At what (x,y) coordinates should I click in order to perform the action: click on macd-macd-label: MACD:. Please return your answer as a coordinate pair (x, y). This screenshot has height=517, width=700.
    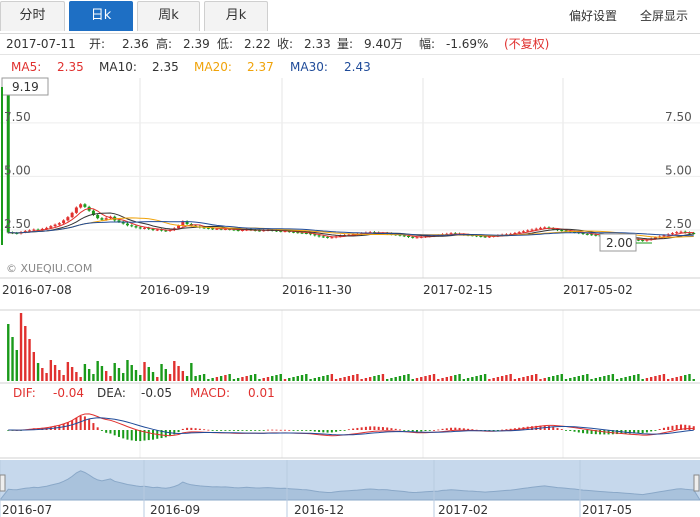
    Looking at the image, I should click on (210, 393).